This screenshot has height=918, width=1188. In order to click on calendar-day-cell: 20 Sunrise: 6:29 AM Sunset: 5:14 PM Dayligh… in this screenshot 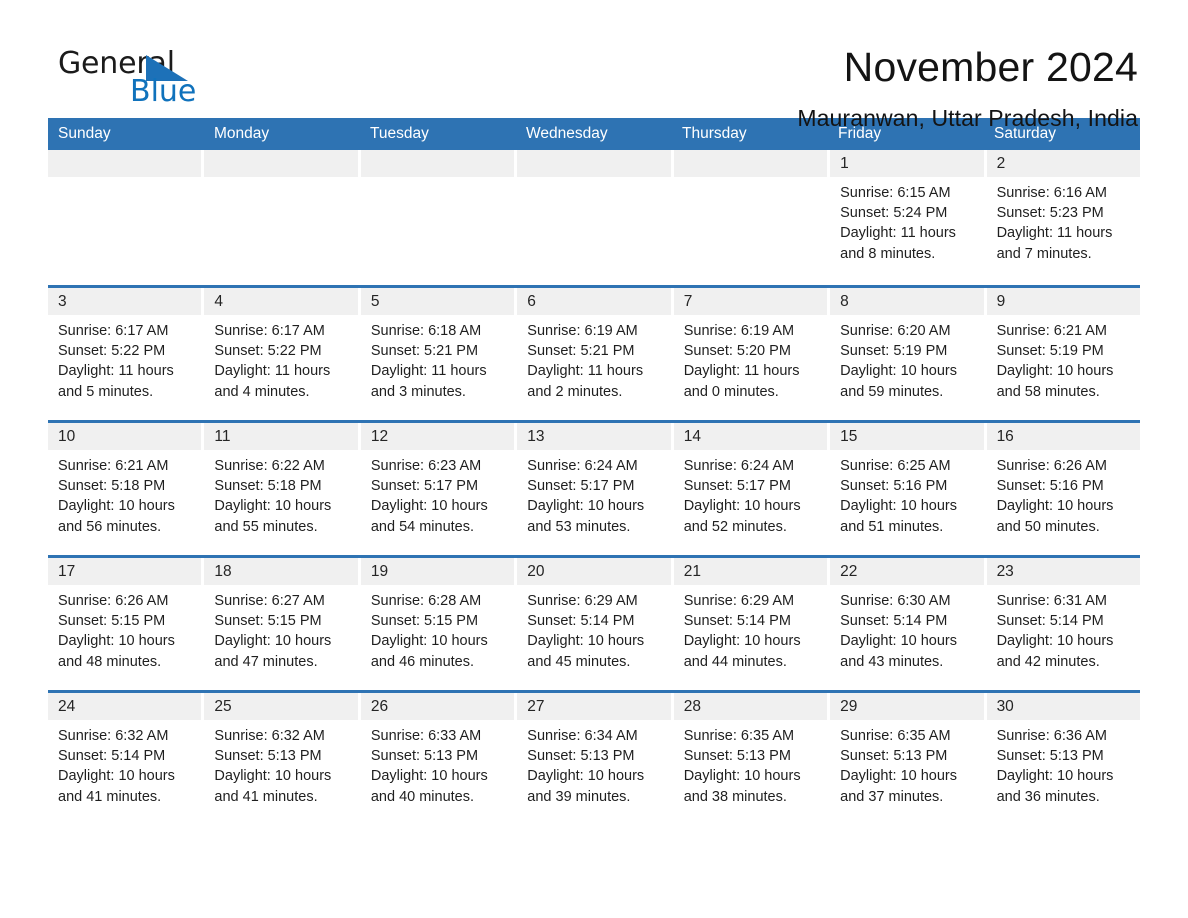, I will do `click(594, 624)`.